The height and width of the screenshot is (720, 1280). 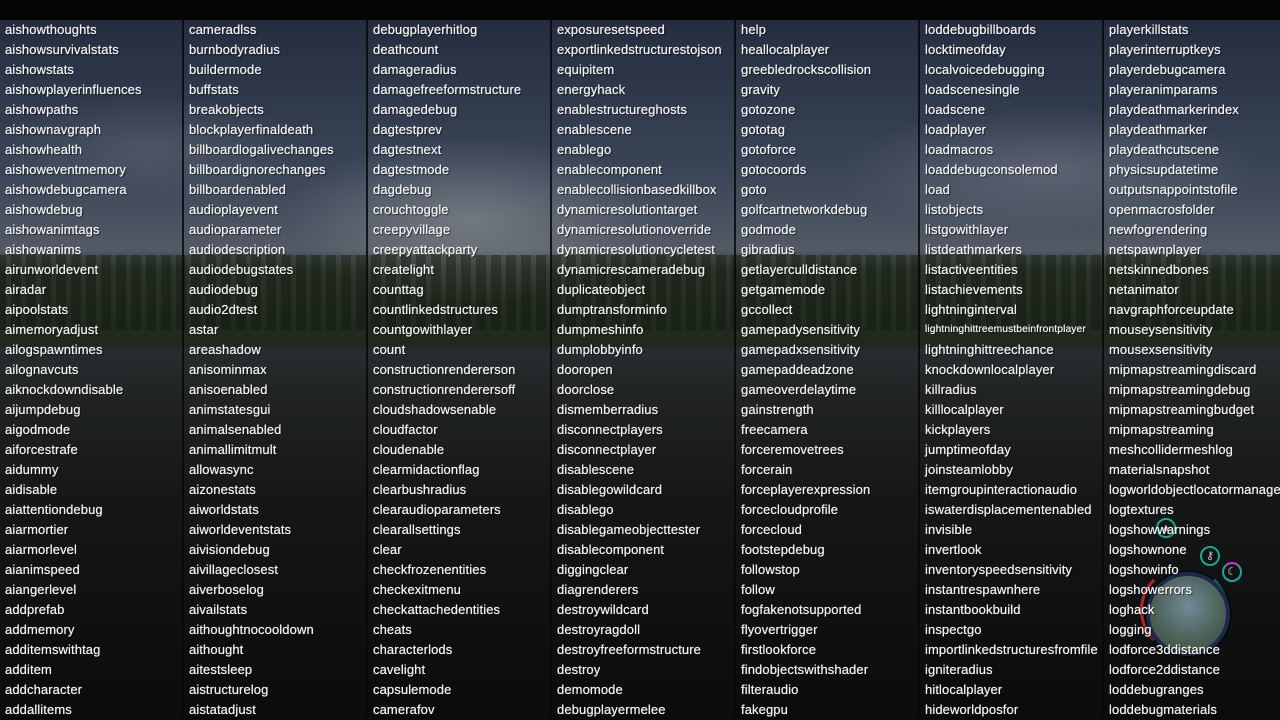 I want to click on command-item: aiarmortier, so click(x=91, y=530).